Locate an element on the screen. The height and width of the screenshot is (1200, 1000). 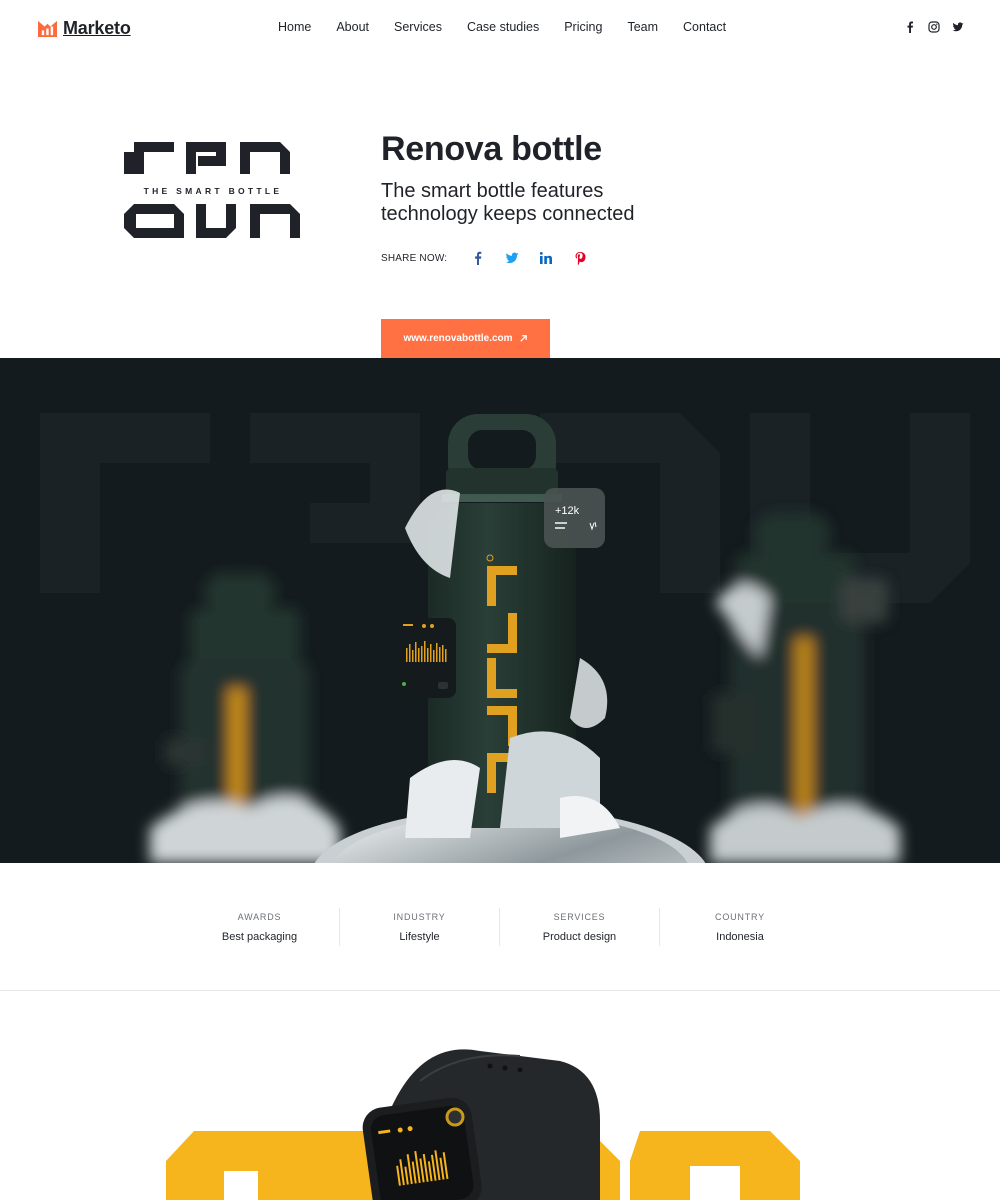
nav-team: Team is located at coordinates (642, 27).